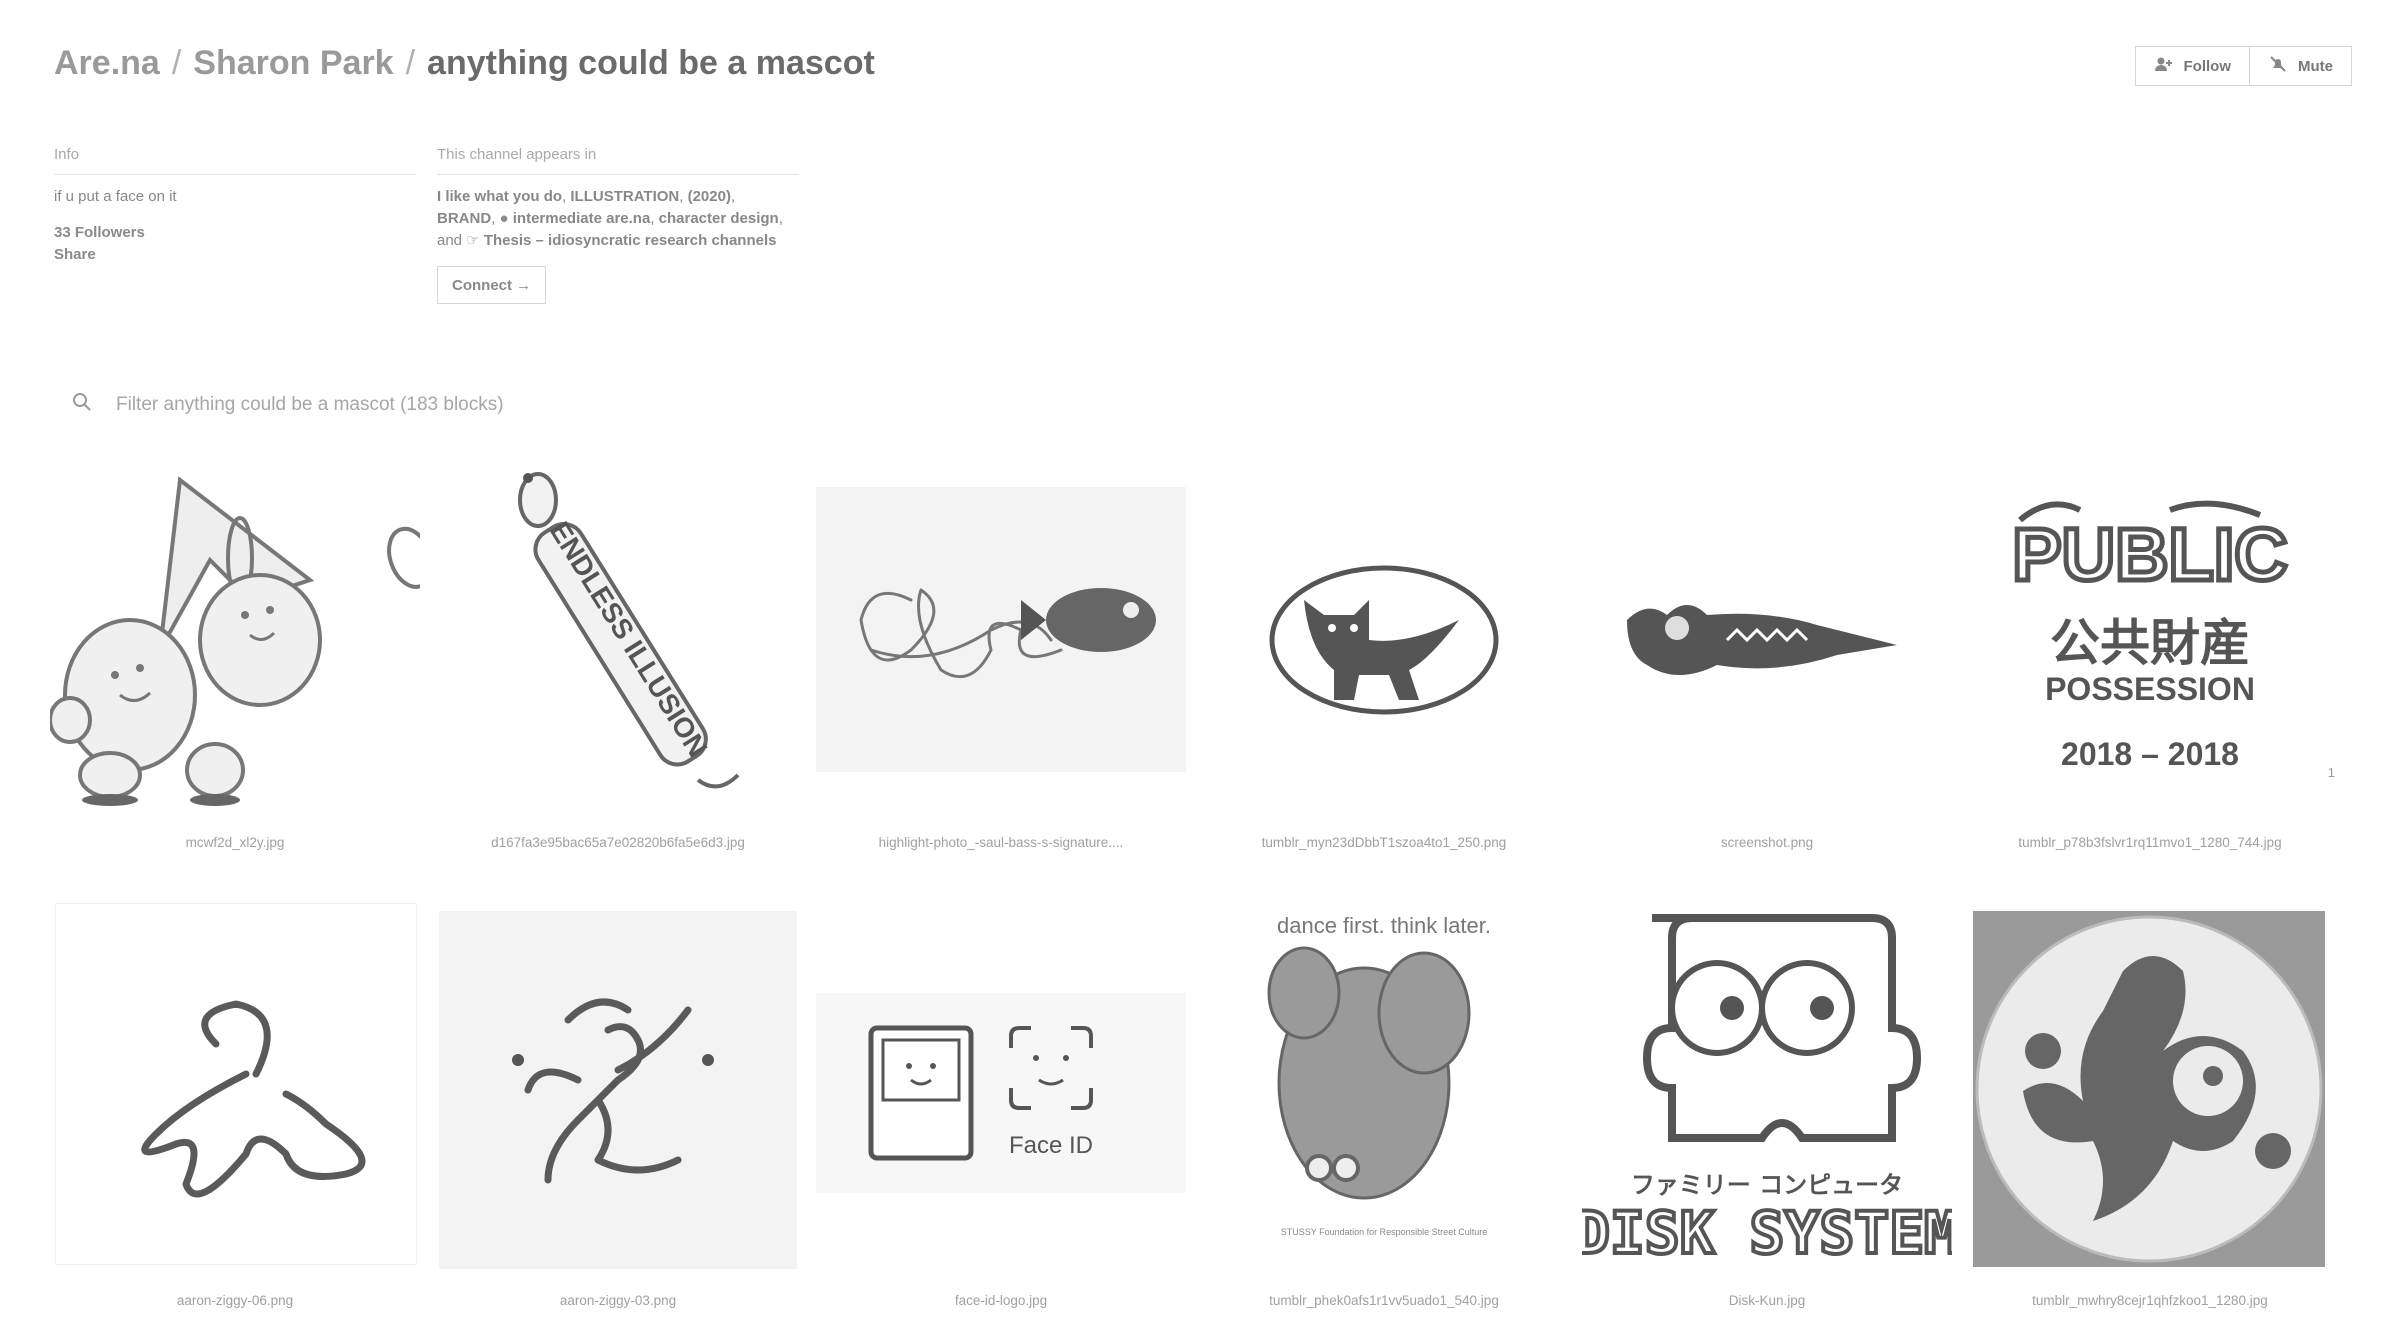 The image size is (2400, 1337). What do you see at coordinates (629, 639) in the screenshot?
I see `endless-illusion-text: ENDLESS ILLUSION` at bounding box center [629, 639].